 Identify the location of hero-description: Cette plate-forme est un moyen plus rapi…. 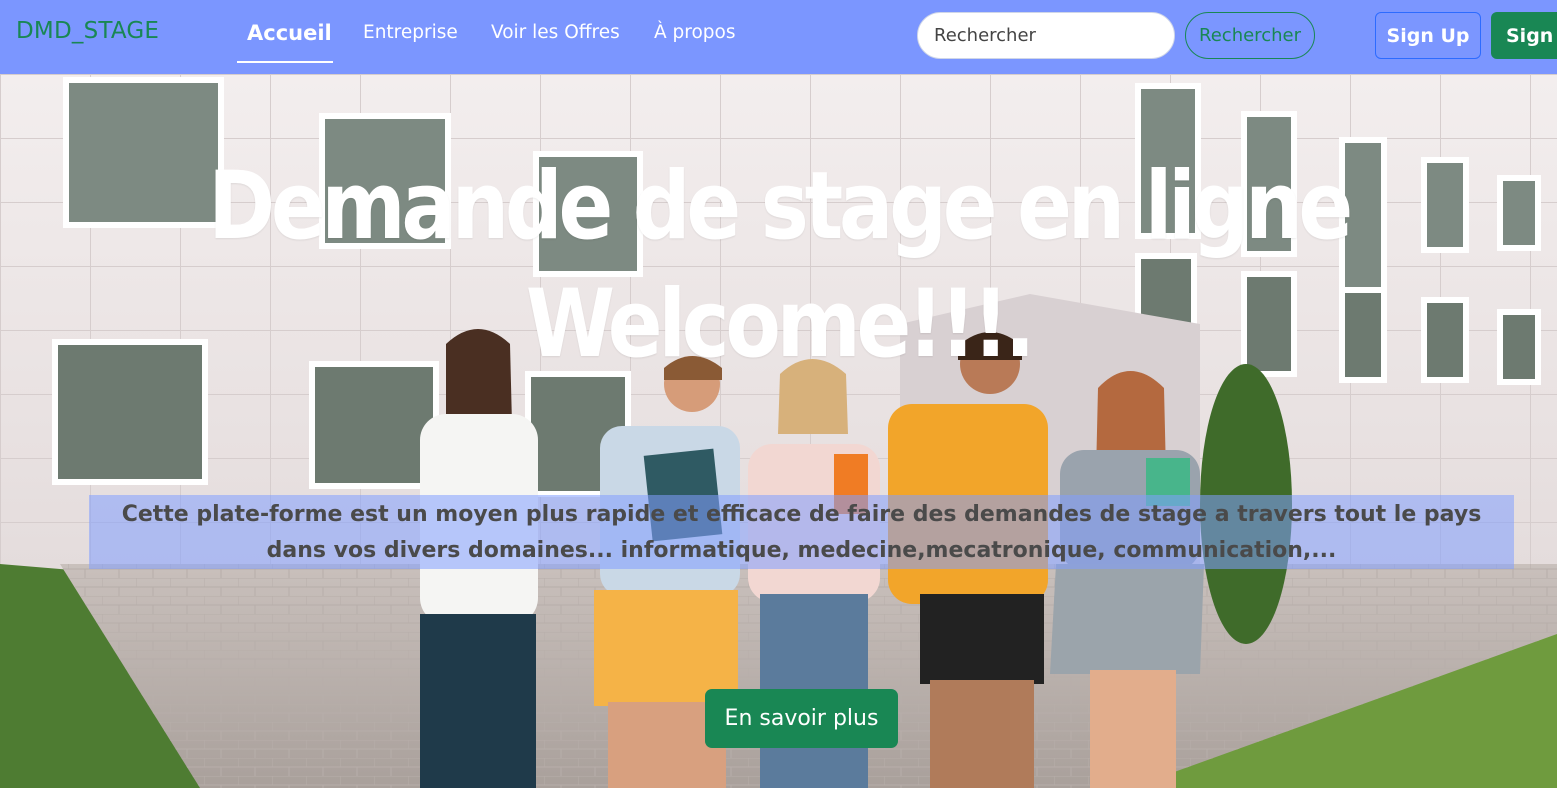
(801, 532).